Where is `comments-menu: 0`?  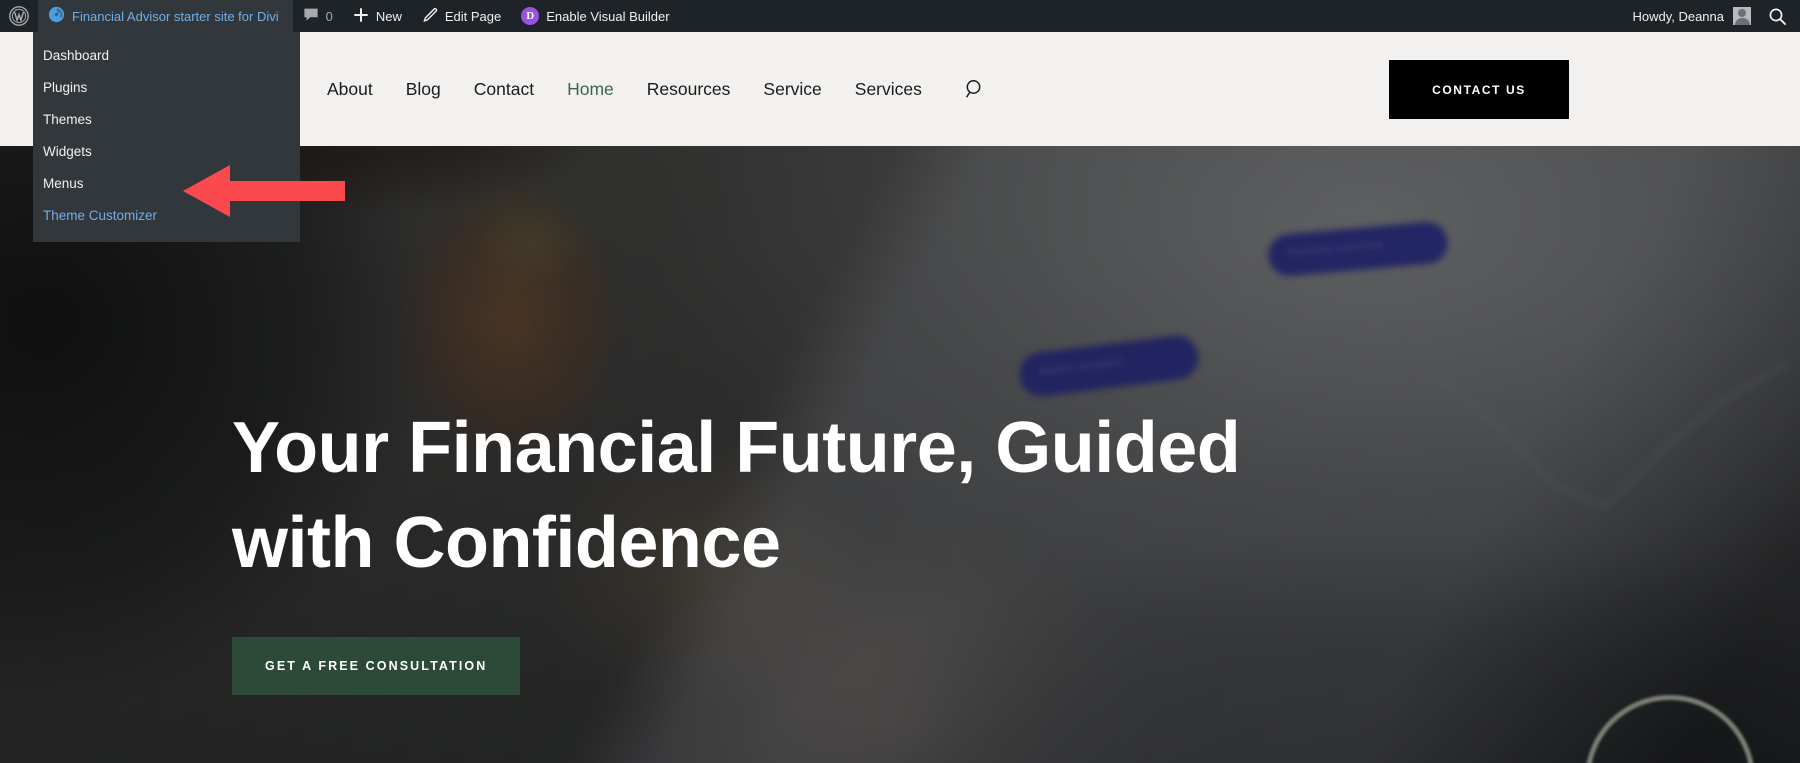
comments-menu: 0 is located at coordinates (318, 16).